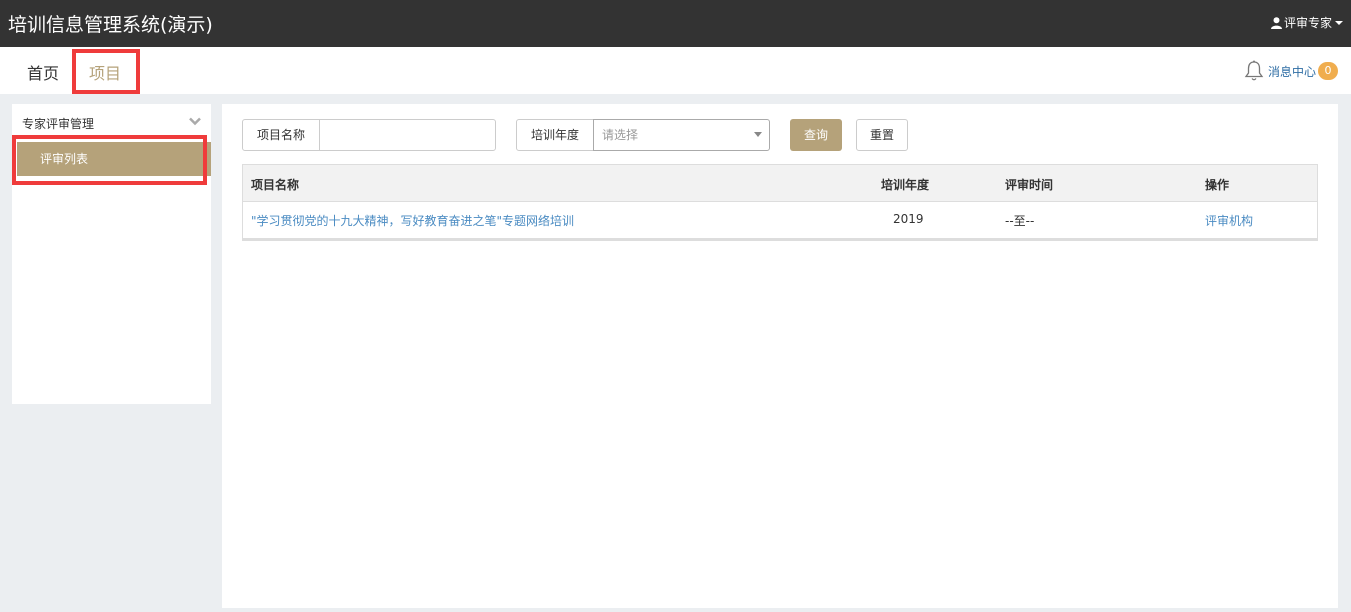 This screenshot has width=1351, height=612. What do you see at coordinates (816, 135) in the screenshot?
I see `query-button: 查询` at bounding box center [816, 135].